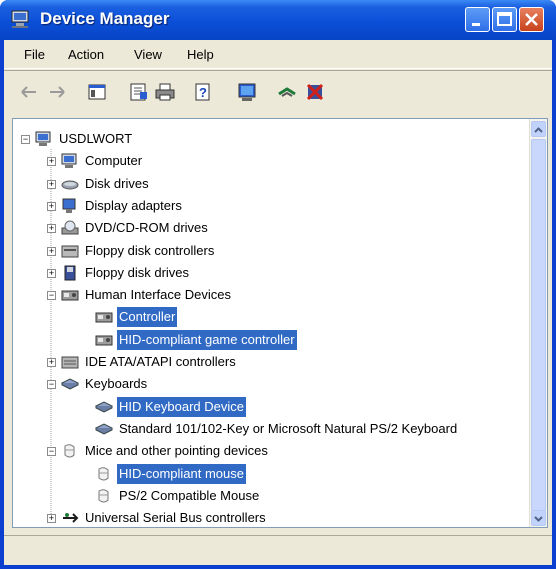 The image size is (556, 569). I want to click on tree-item-label: Display adapters, so click(133, 205).